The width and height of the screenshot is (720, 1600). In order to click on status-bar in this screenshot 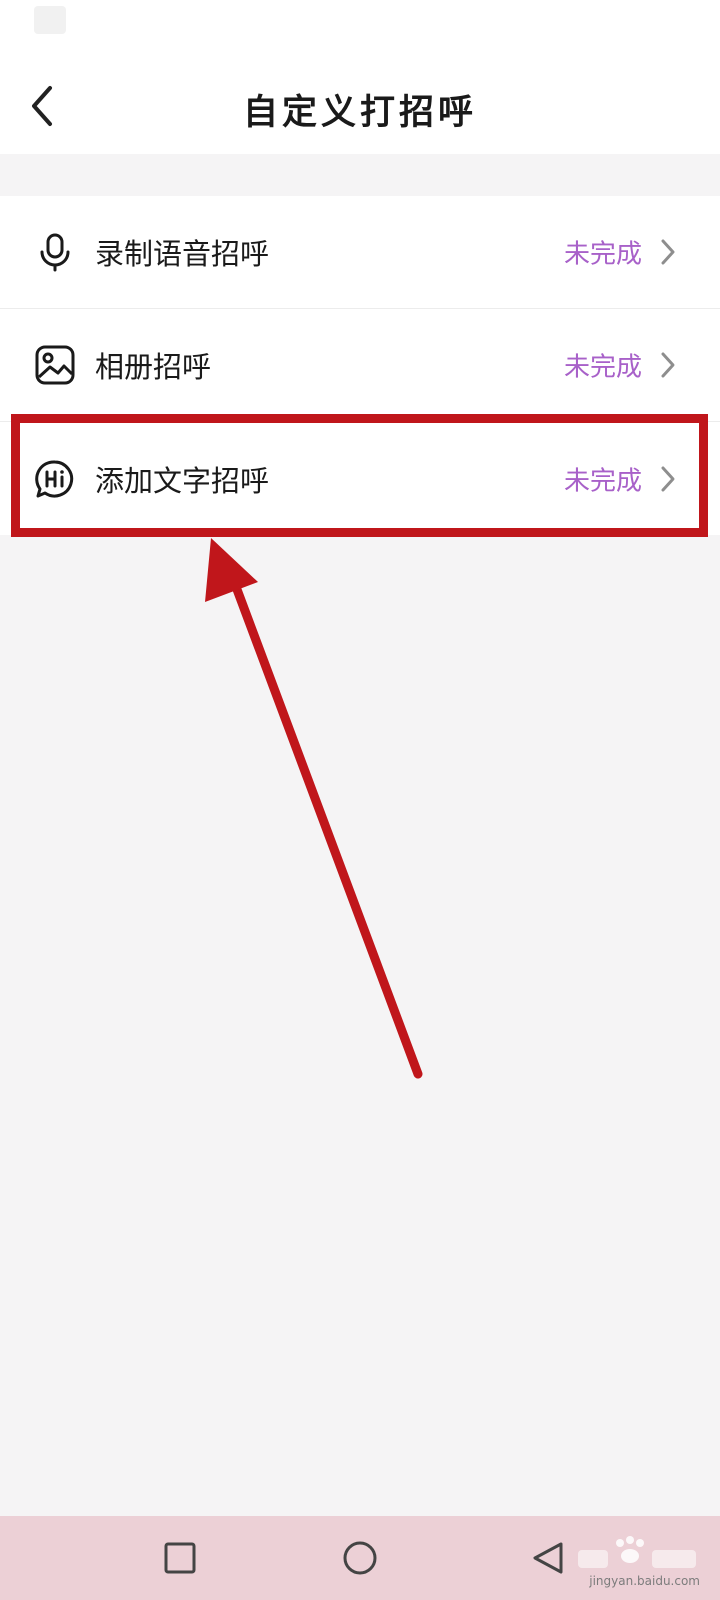, I will do `click(360, 29)`.